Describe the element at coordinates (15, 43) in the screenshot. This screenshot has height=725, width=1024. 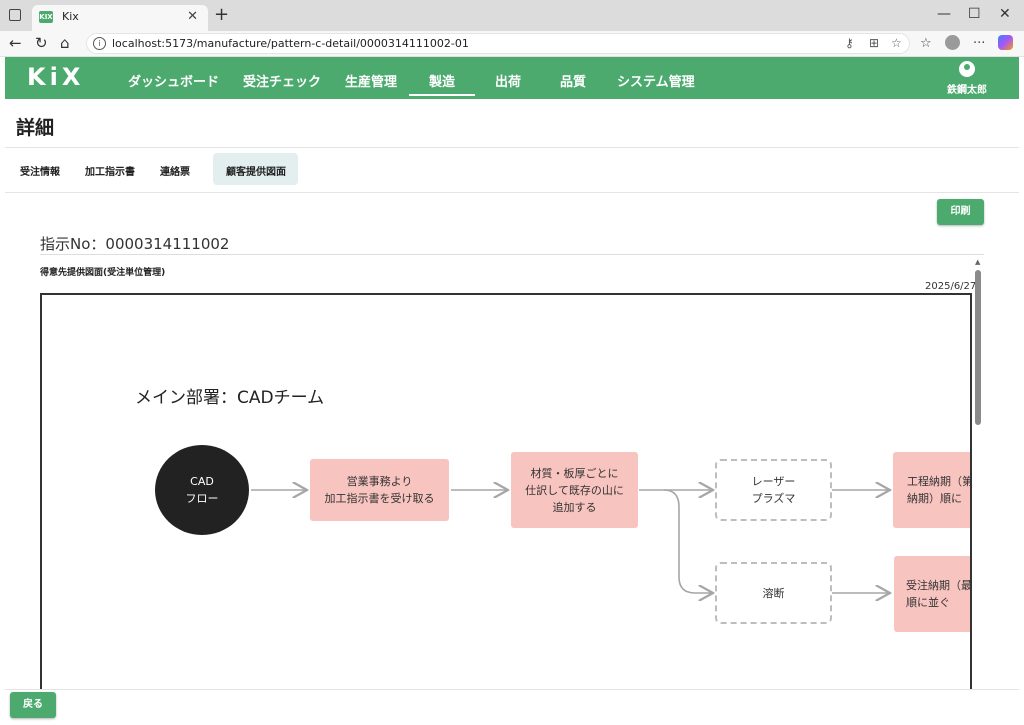
I see `back-arrow-icon: ←` at that location.